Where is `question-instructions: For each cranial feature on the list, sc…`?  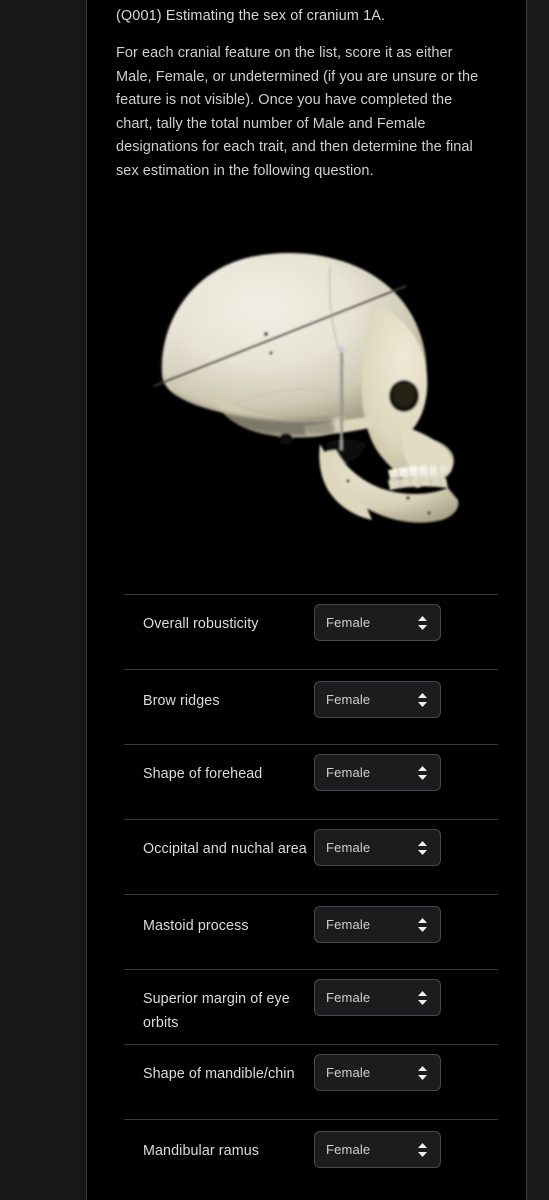
question-instructions: For each cranial feature on the list, sc… is located at coordinates (297, 112).